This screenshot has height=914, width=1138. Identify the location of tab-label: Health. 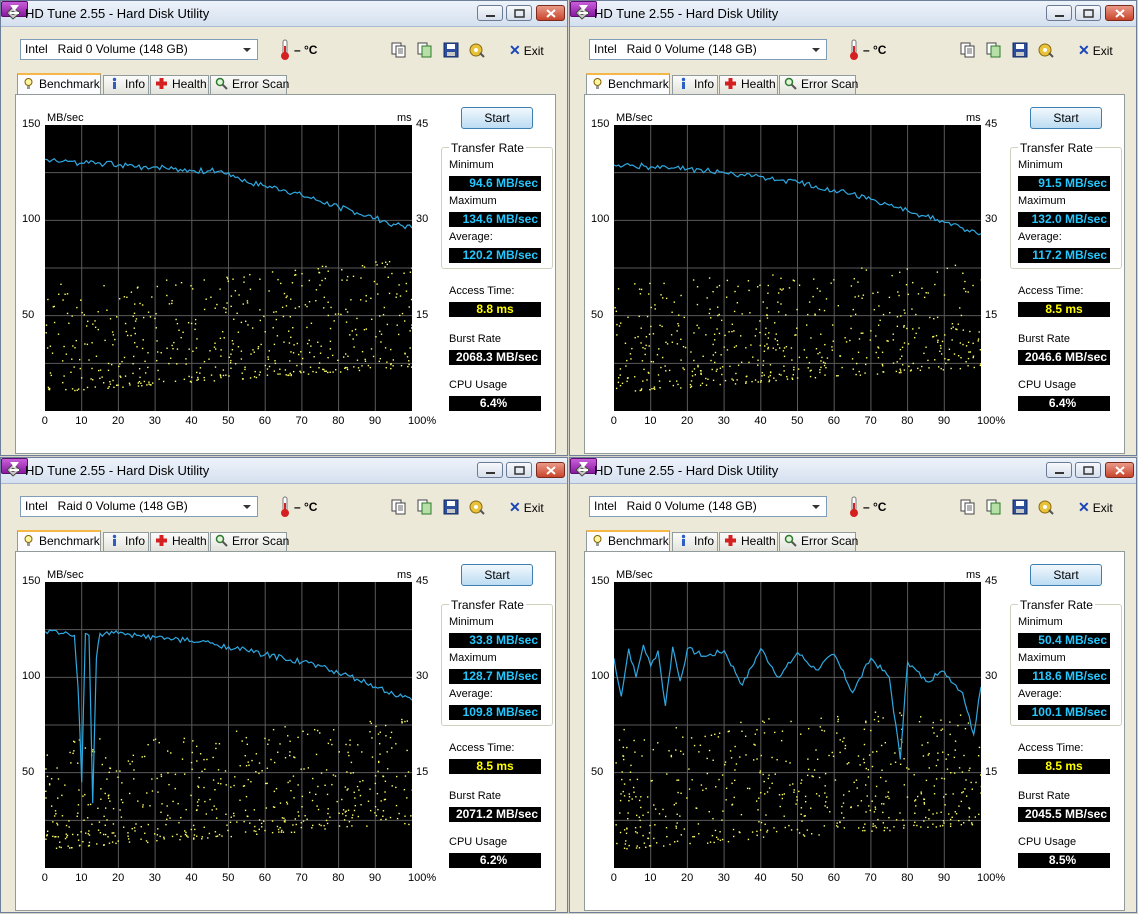
(758, 541).